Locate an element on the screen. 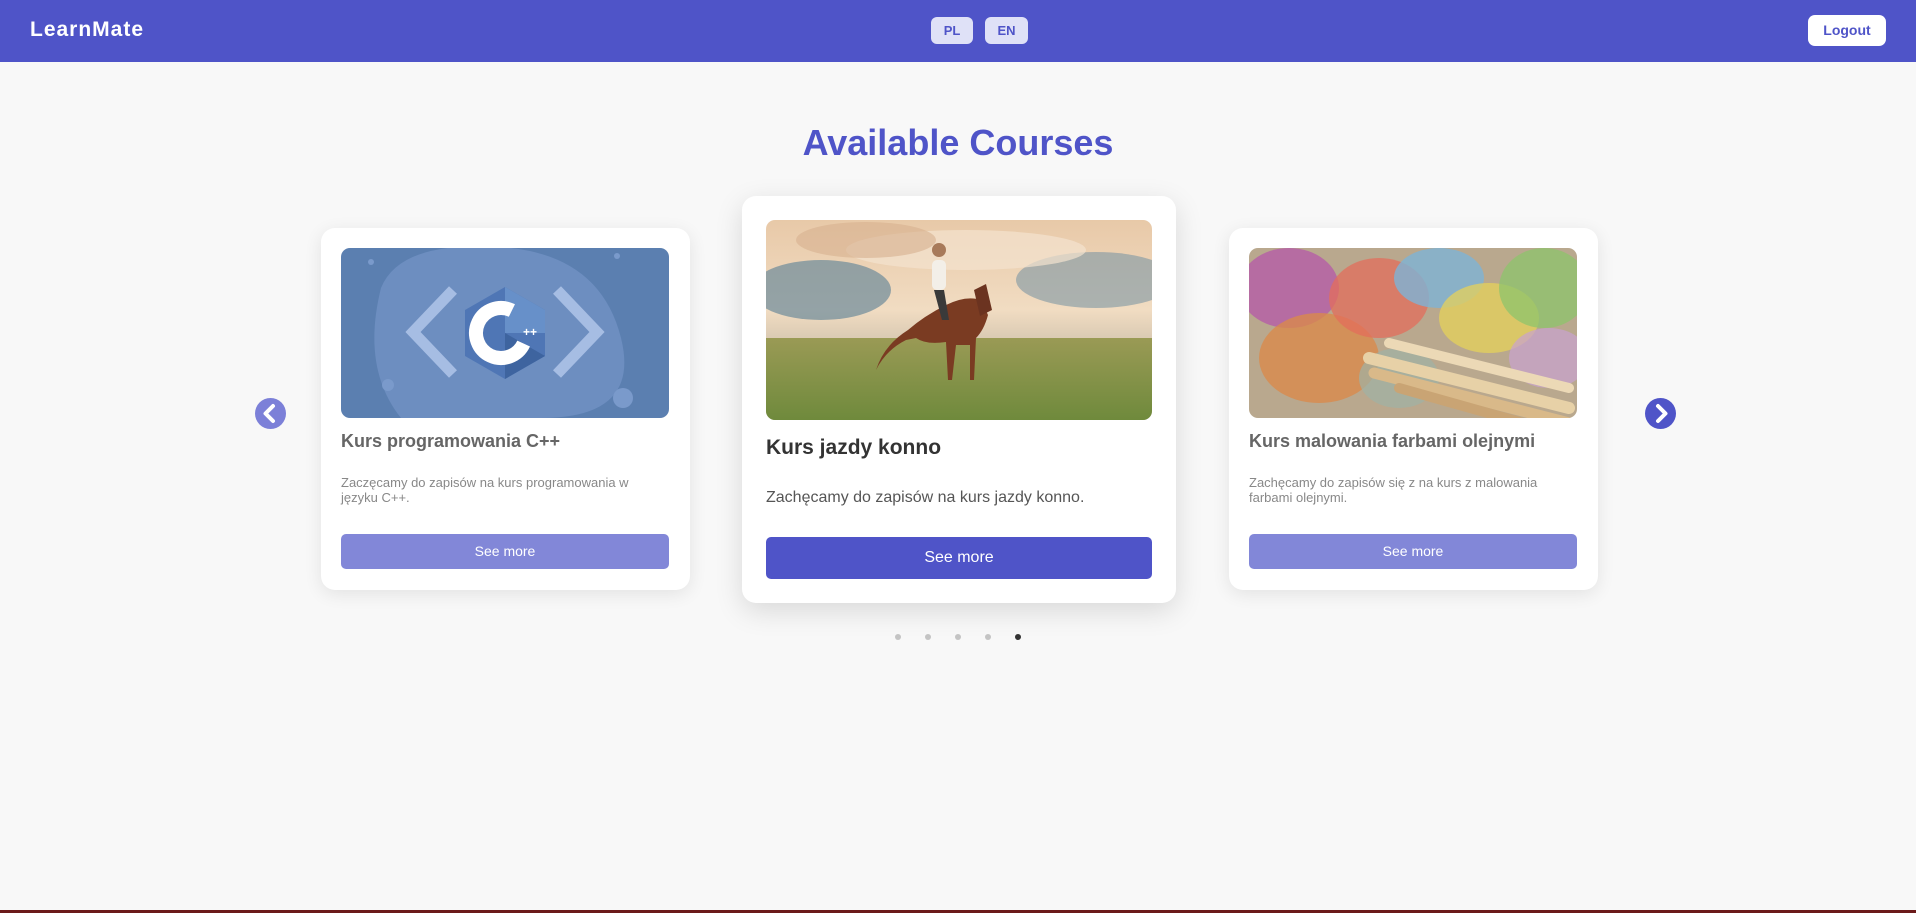 Image resolution: width=1916 pixels, height=913 pixels. logout-button: Logout is located at coordinates (1847, 30).